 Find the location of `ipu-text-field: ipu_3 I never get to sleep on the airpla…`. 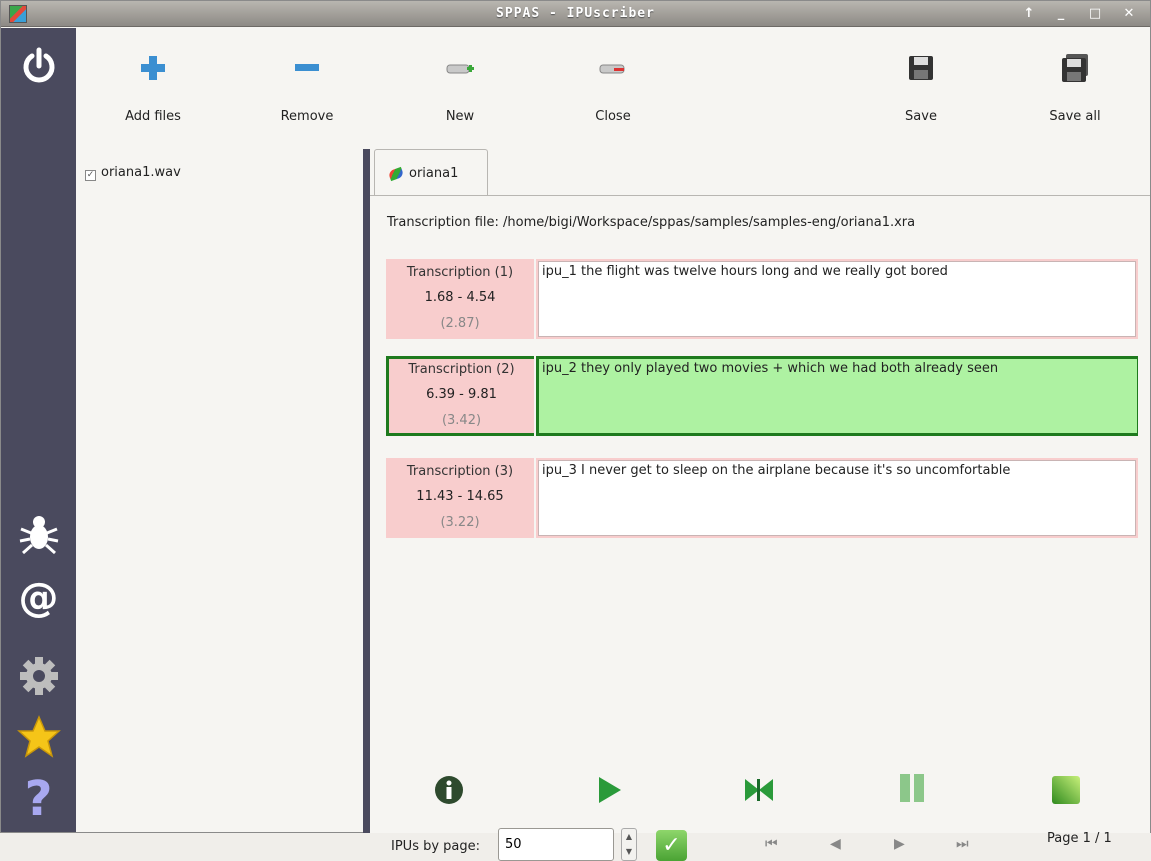

ipu-text-field: ipu_3 I never get to sleep on the airpla… is located at coordinates (837, 498).